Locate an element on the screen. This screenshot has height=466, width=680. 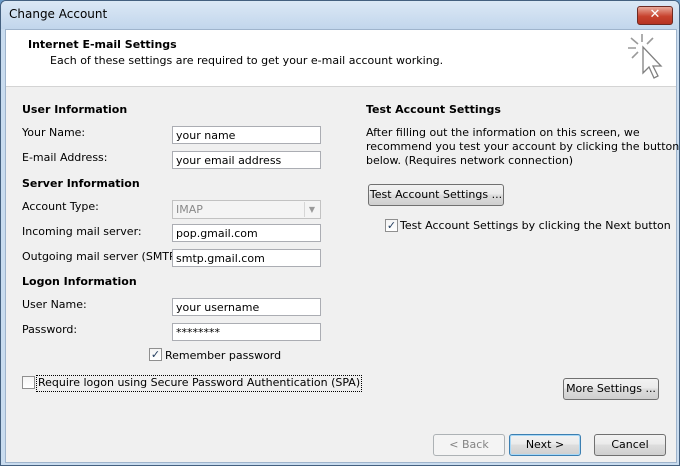
window-title: Change Account is located at coordinates (58, 14).